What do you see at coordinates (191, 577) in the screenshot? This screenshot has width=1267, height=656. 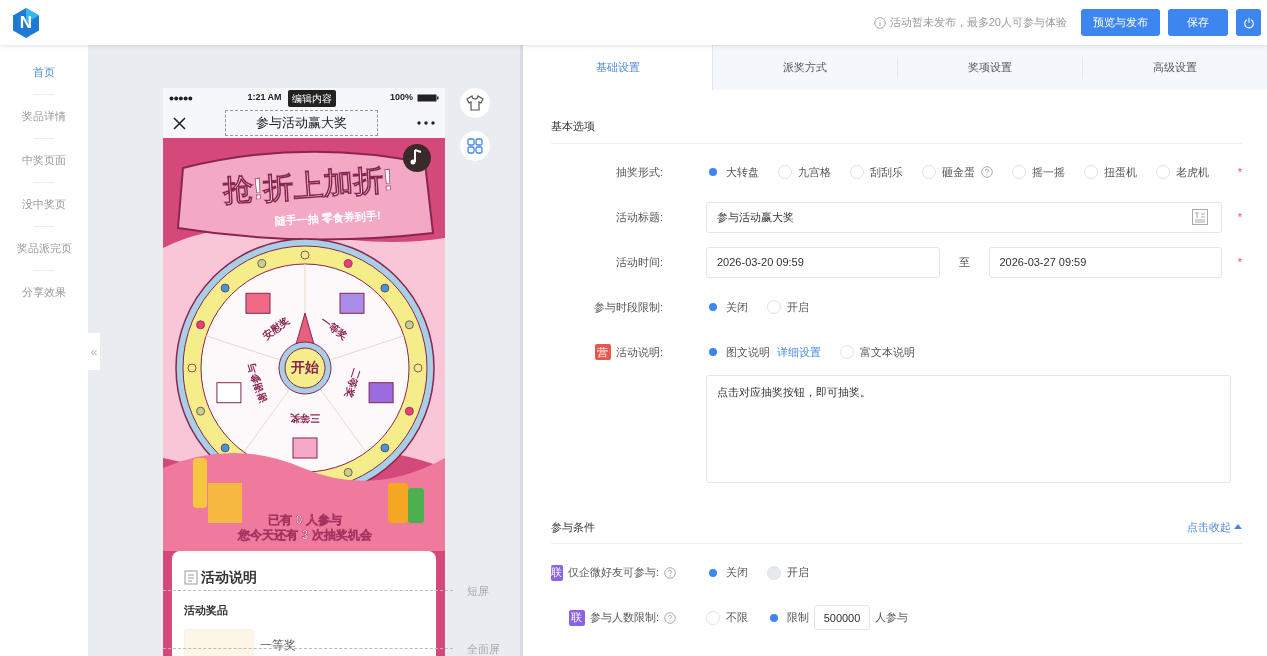 I see `document-icon` at bounding box center [191, 577].